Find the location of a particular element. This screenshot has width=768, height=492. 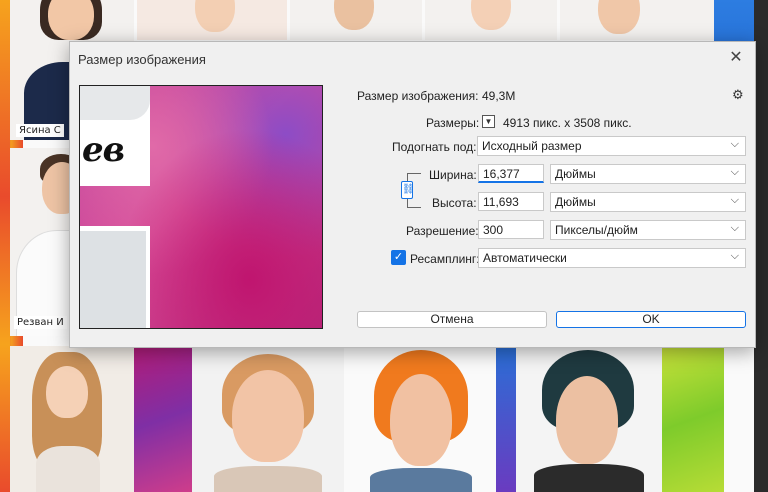

dialog-titlebar: Размер изображения ✕ is located at coordinates (412, 59).